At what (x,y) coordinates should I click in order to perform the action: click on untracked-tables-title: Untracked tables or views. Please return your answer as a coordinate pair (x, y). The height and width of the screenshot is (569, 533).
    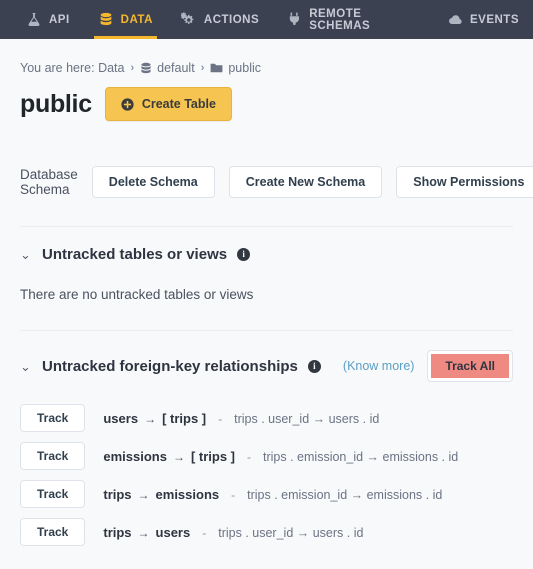
    Looking at the image, I should click on (135, 254).